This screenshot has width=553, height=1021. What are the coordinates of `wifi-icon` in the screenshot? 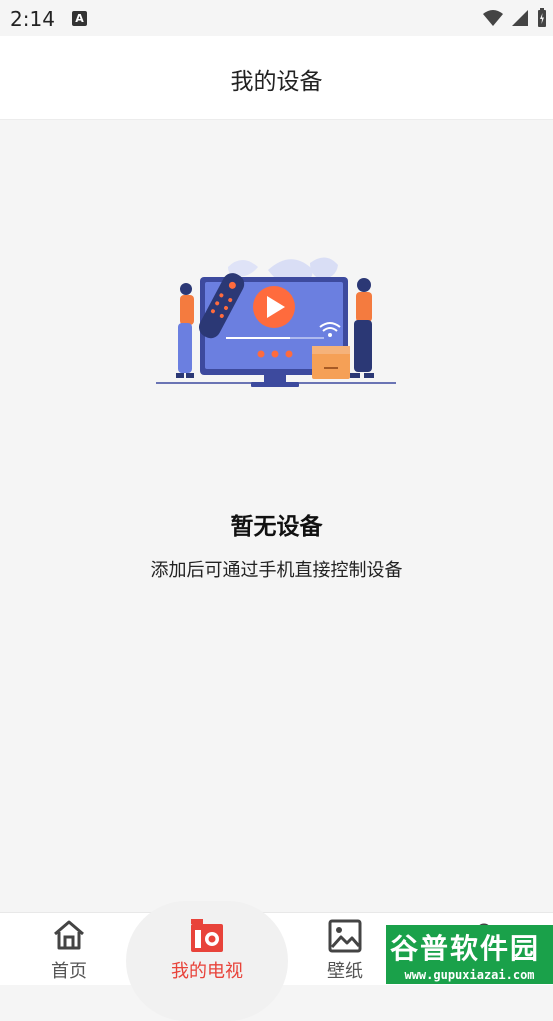 It's located at (493, 18).